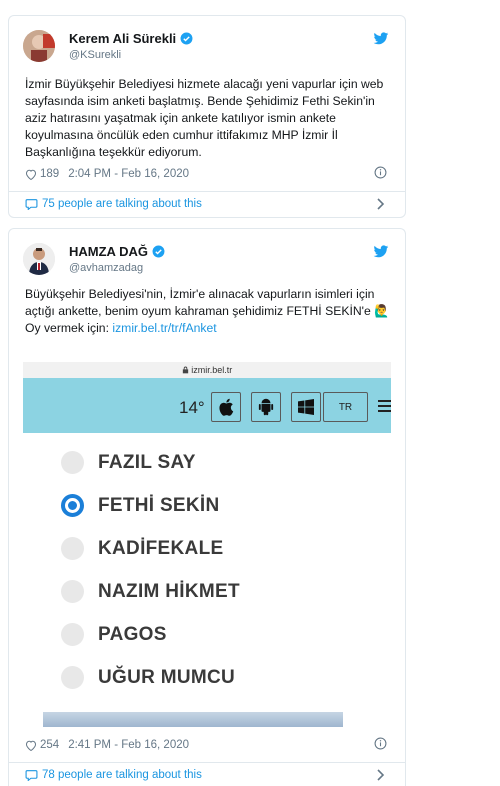 The width and height of the screenshot is (500, 786). I want to click on poll-option-label: KADİFEKALE, so click(161, 548).